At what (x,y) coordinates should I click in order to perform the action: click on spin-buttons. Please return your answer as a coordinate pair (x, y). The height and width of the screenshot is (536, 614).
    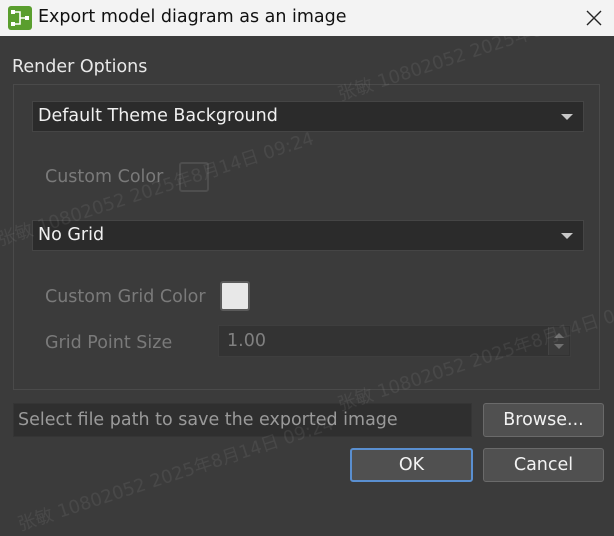
    Looking at the image, I should click on (558, 341).